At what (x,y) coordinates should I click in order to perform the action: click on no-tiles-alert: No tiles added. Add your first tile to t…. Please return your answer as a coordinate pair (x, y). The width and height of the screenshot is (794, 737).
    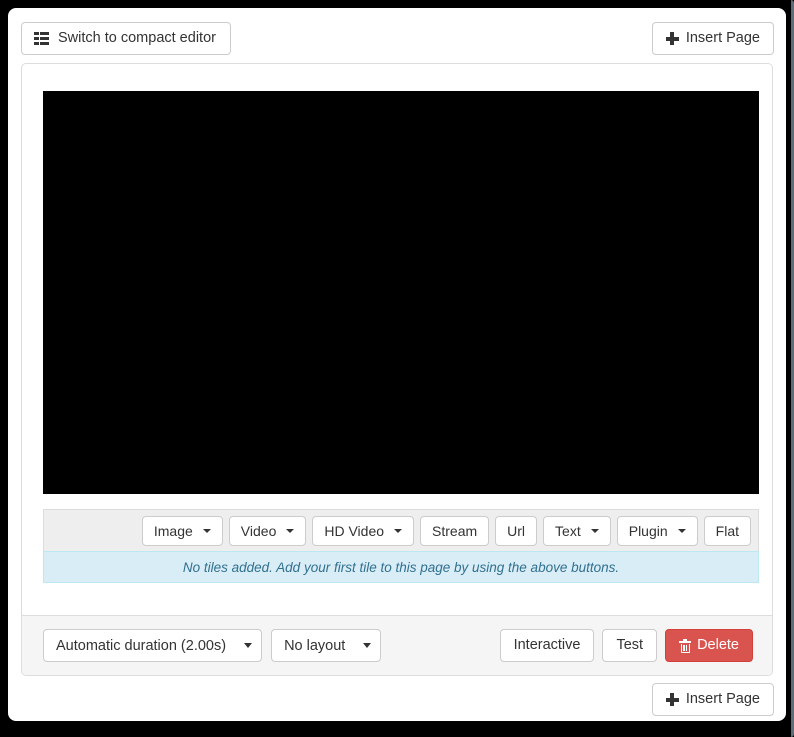
    Looking at the image, I should click on (401, 567).